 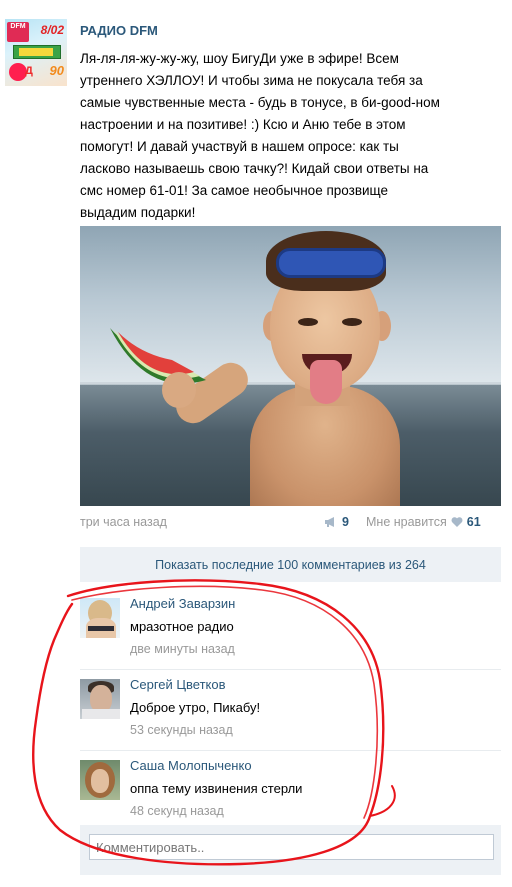 What do you see at coordinates (123, 522) in the screenshot?
I see `post-time: три часа назад` at bounding box center [123, 522].